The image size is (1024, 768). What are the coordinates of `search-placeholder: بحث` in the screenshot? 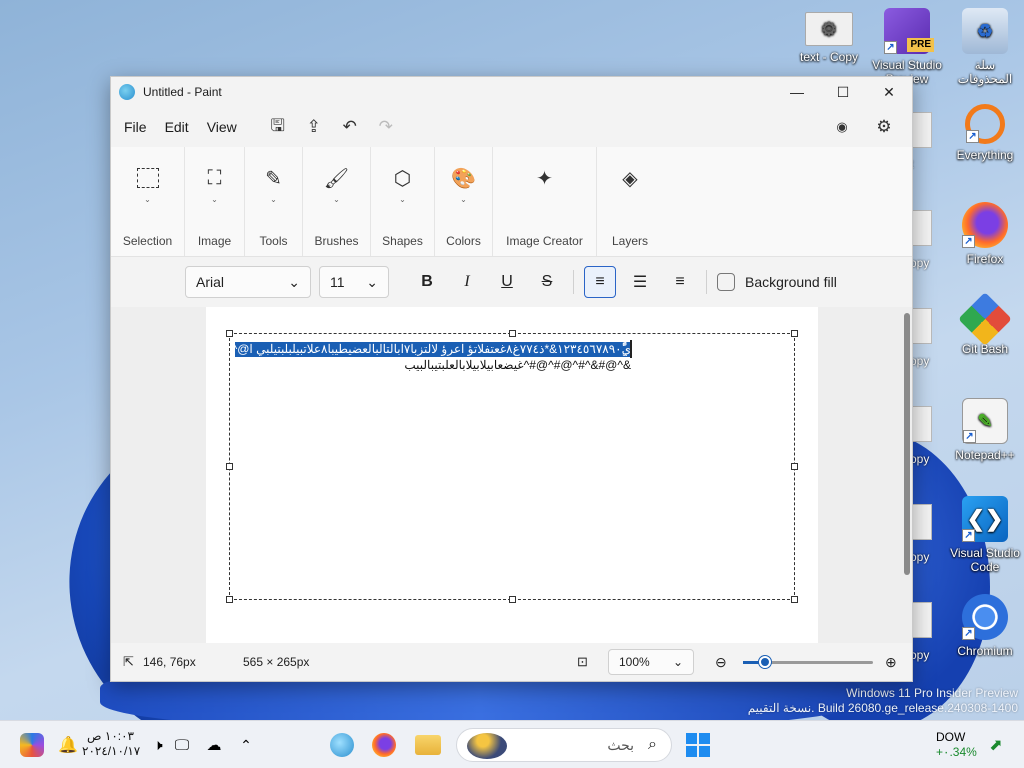 It's located at (621, 744).